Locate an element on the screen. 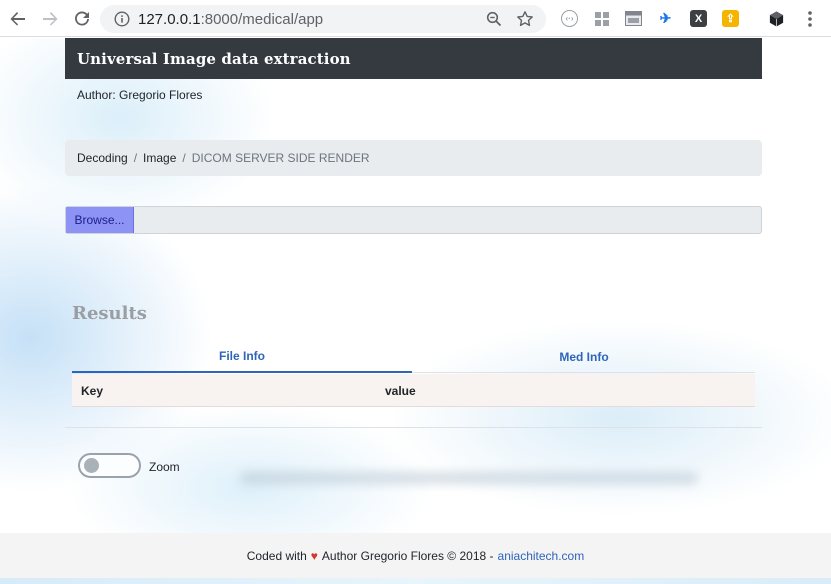 Image resolution: width=831 pixels, height=584 pixels. app-header: Universal Image data extraction is located at coordinates (413, 58).